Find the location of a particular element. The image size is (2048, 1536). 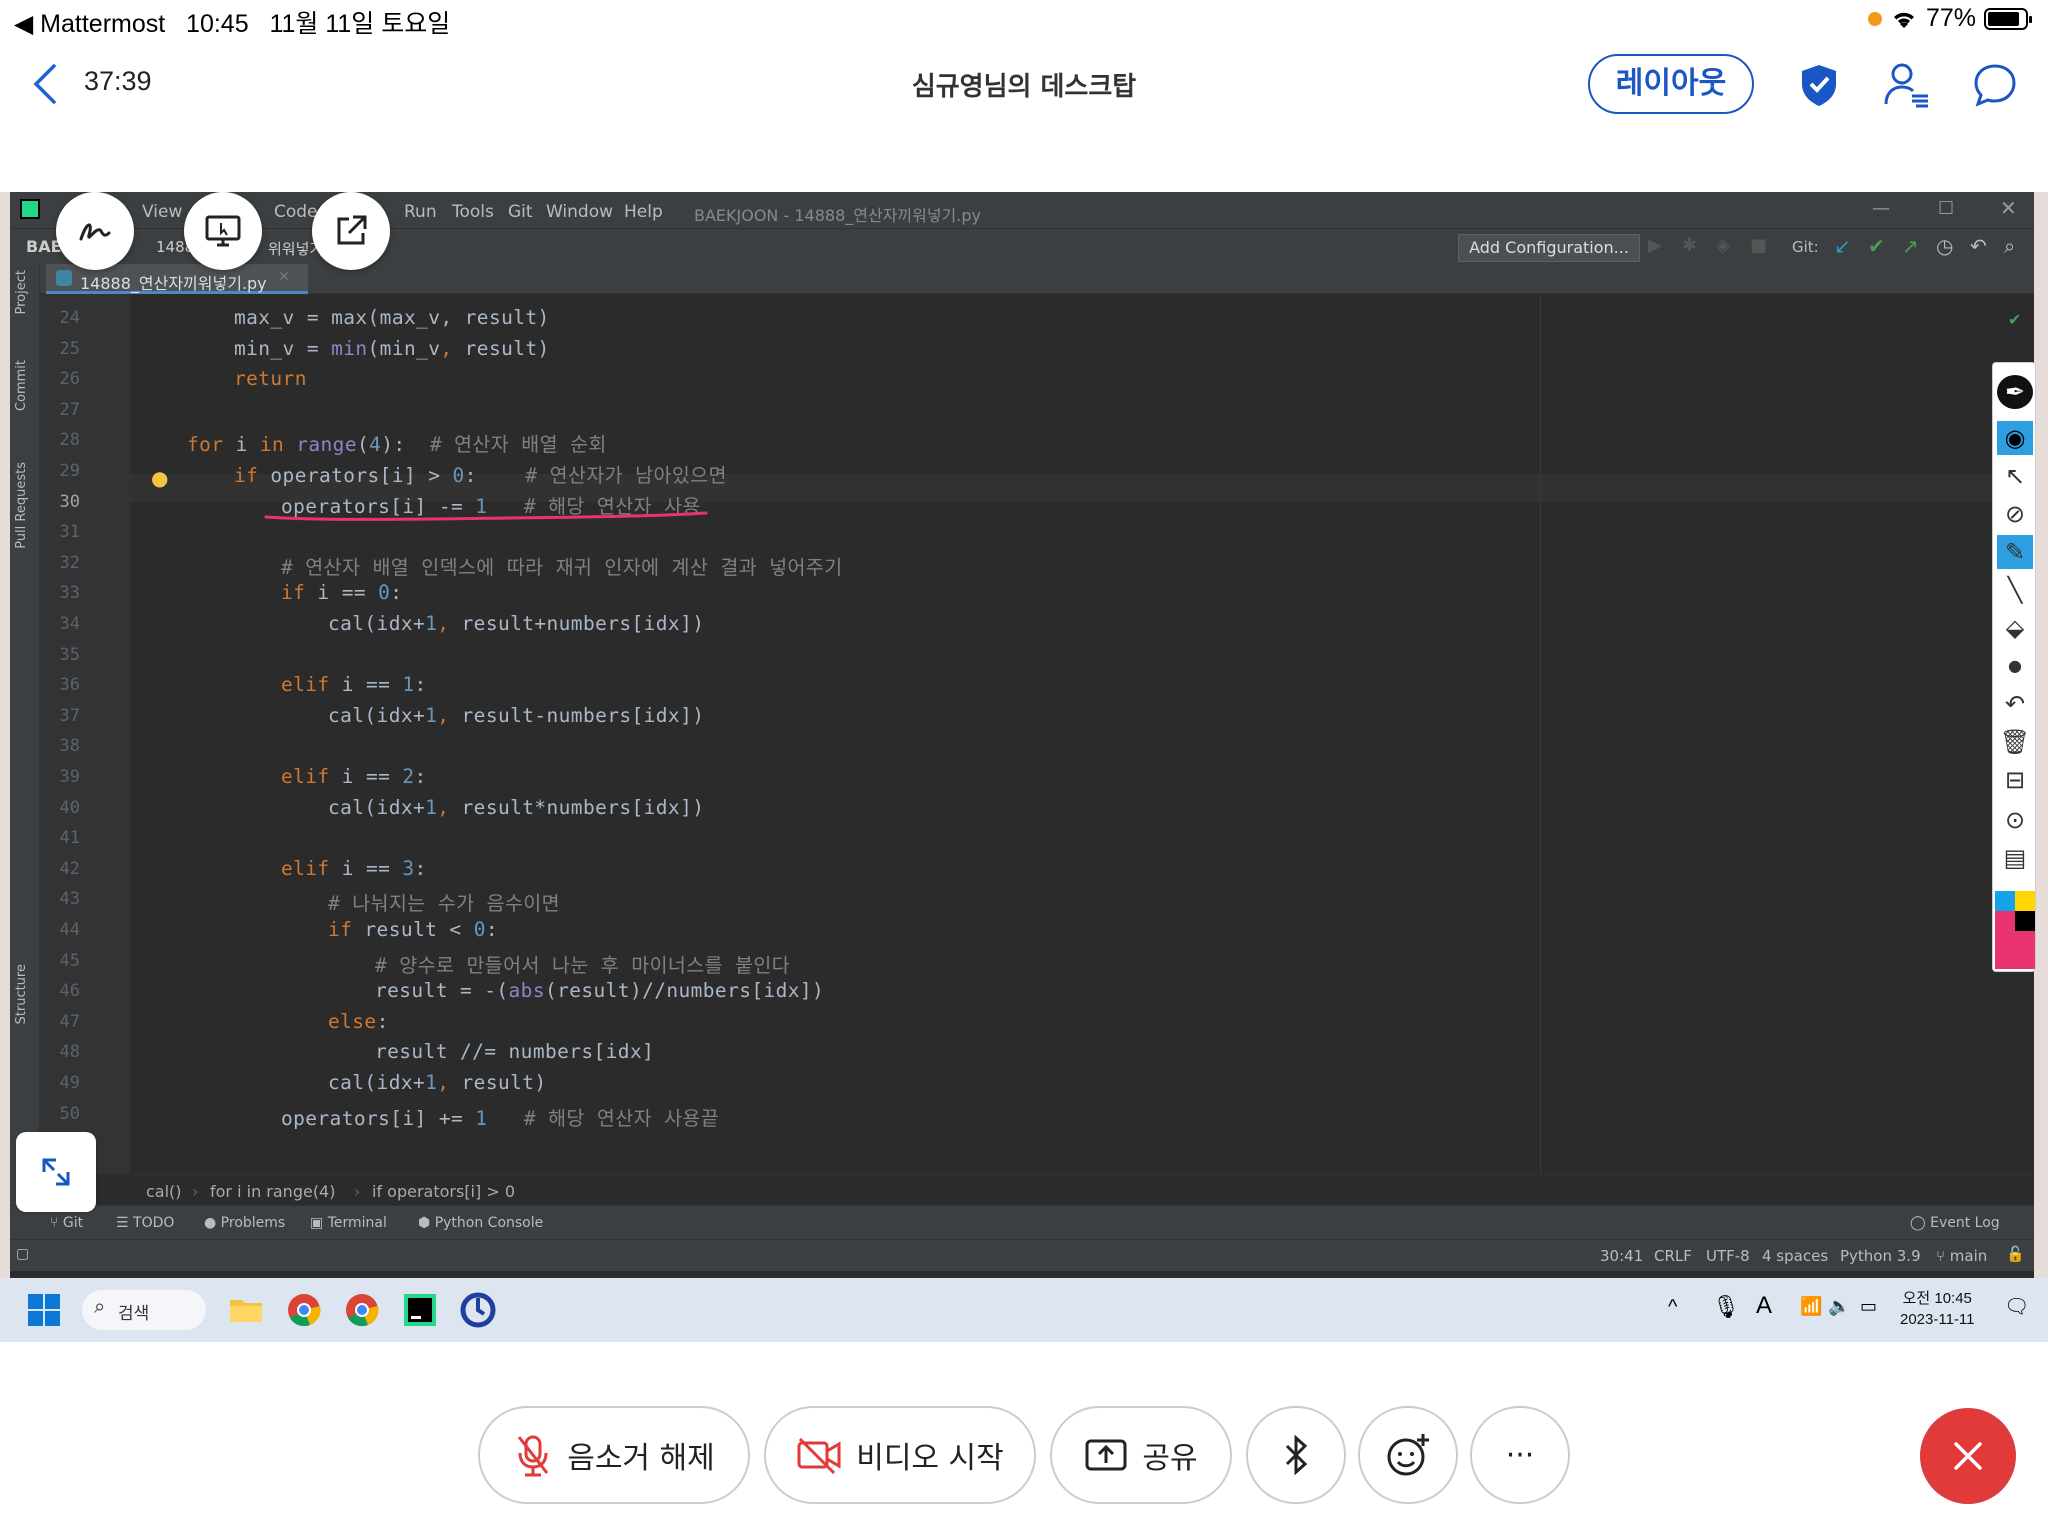

git-push-icon: ↗ is located at coordinates (1910, 246).